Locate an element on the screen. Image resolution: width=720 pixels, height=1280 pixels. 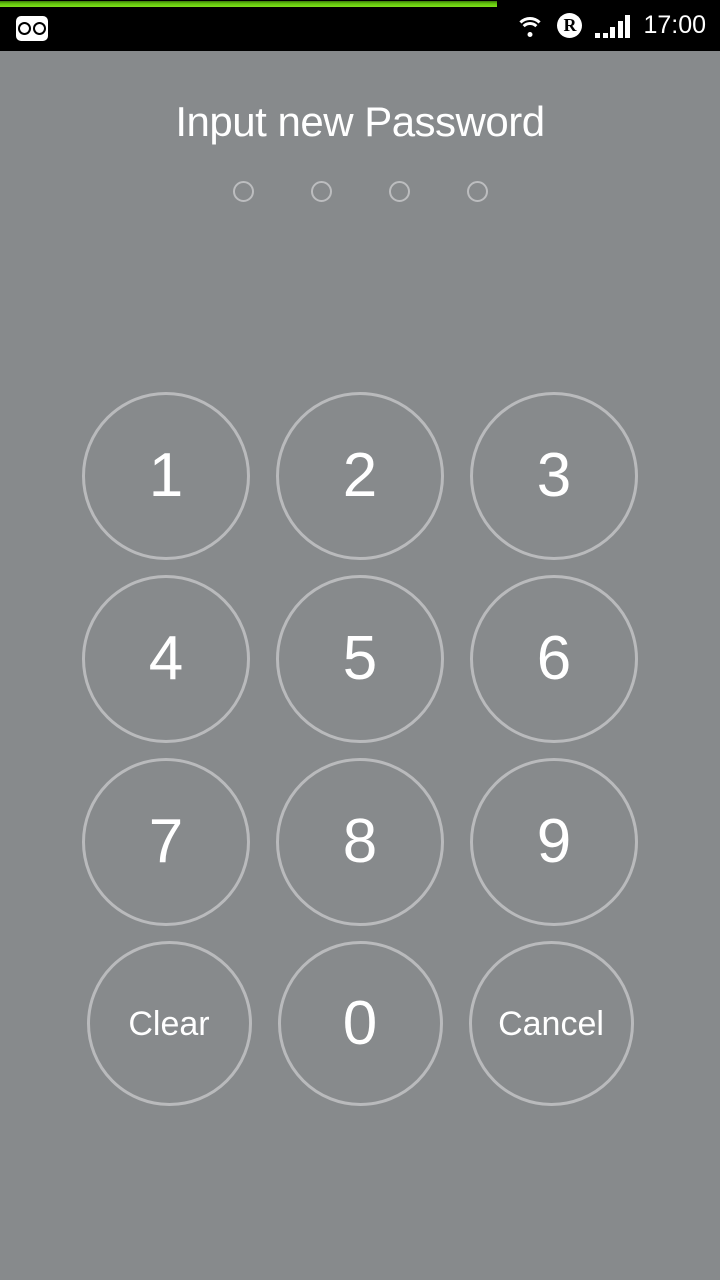
key-clear: Clear is located at coordinates (169, 1023).